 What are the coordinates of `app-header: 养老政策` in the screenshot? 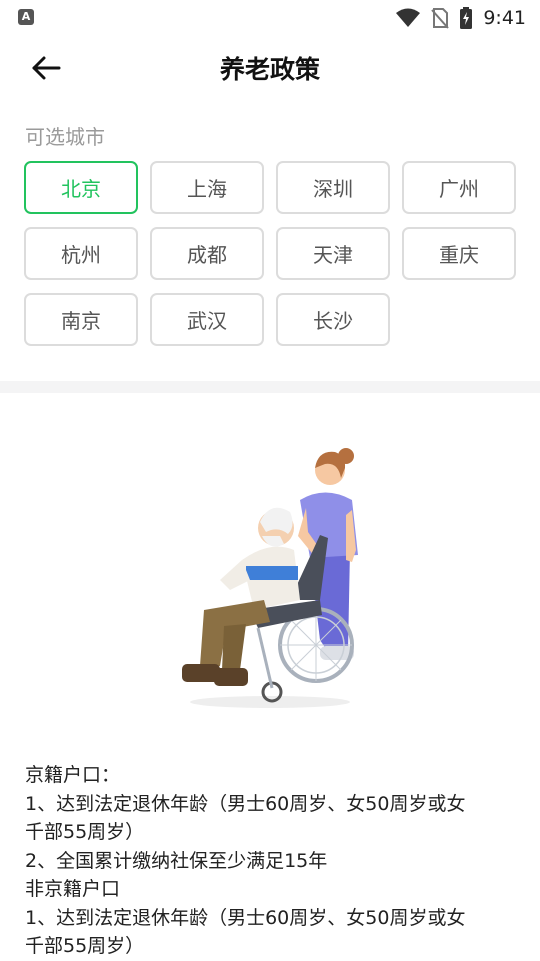 It's located at (270, 67).